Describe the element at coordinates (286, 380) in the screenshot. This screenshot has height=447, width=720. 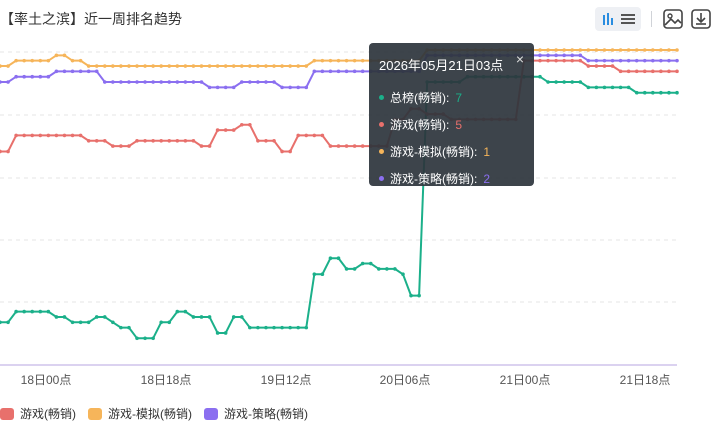
I see `x-tick-label: 19日12点` at that location.